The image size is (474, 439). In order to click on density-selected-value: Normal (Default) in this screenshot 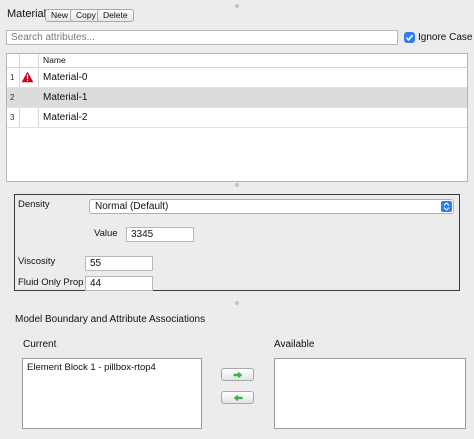, I will do `click(132, 206)`.